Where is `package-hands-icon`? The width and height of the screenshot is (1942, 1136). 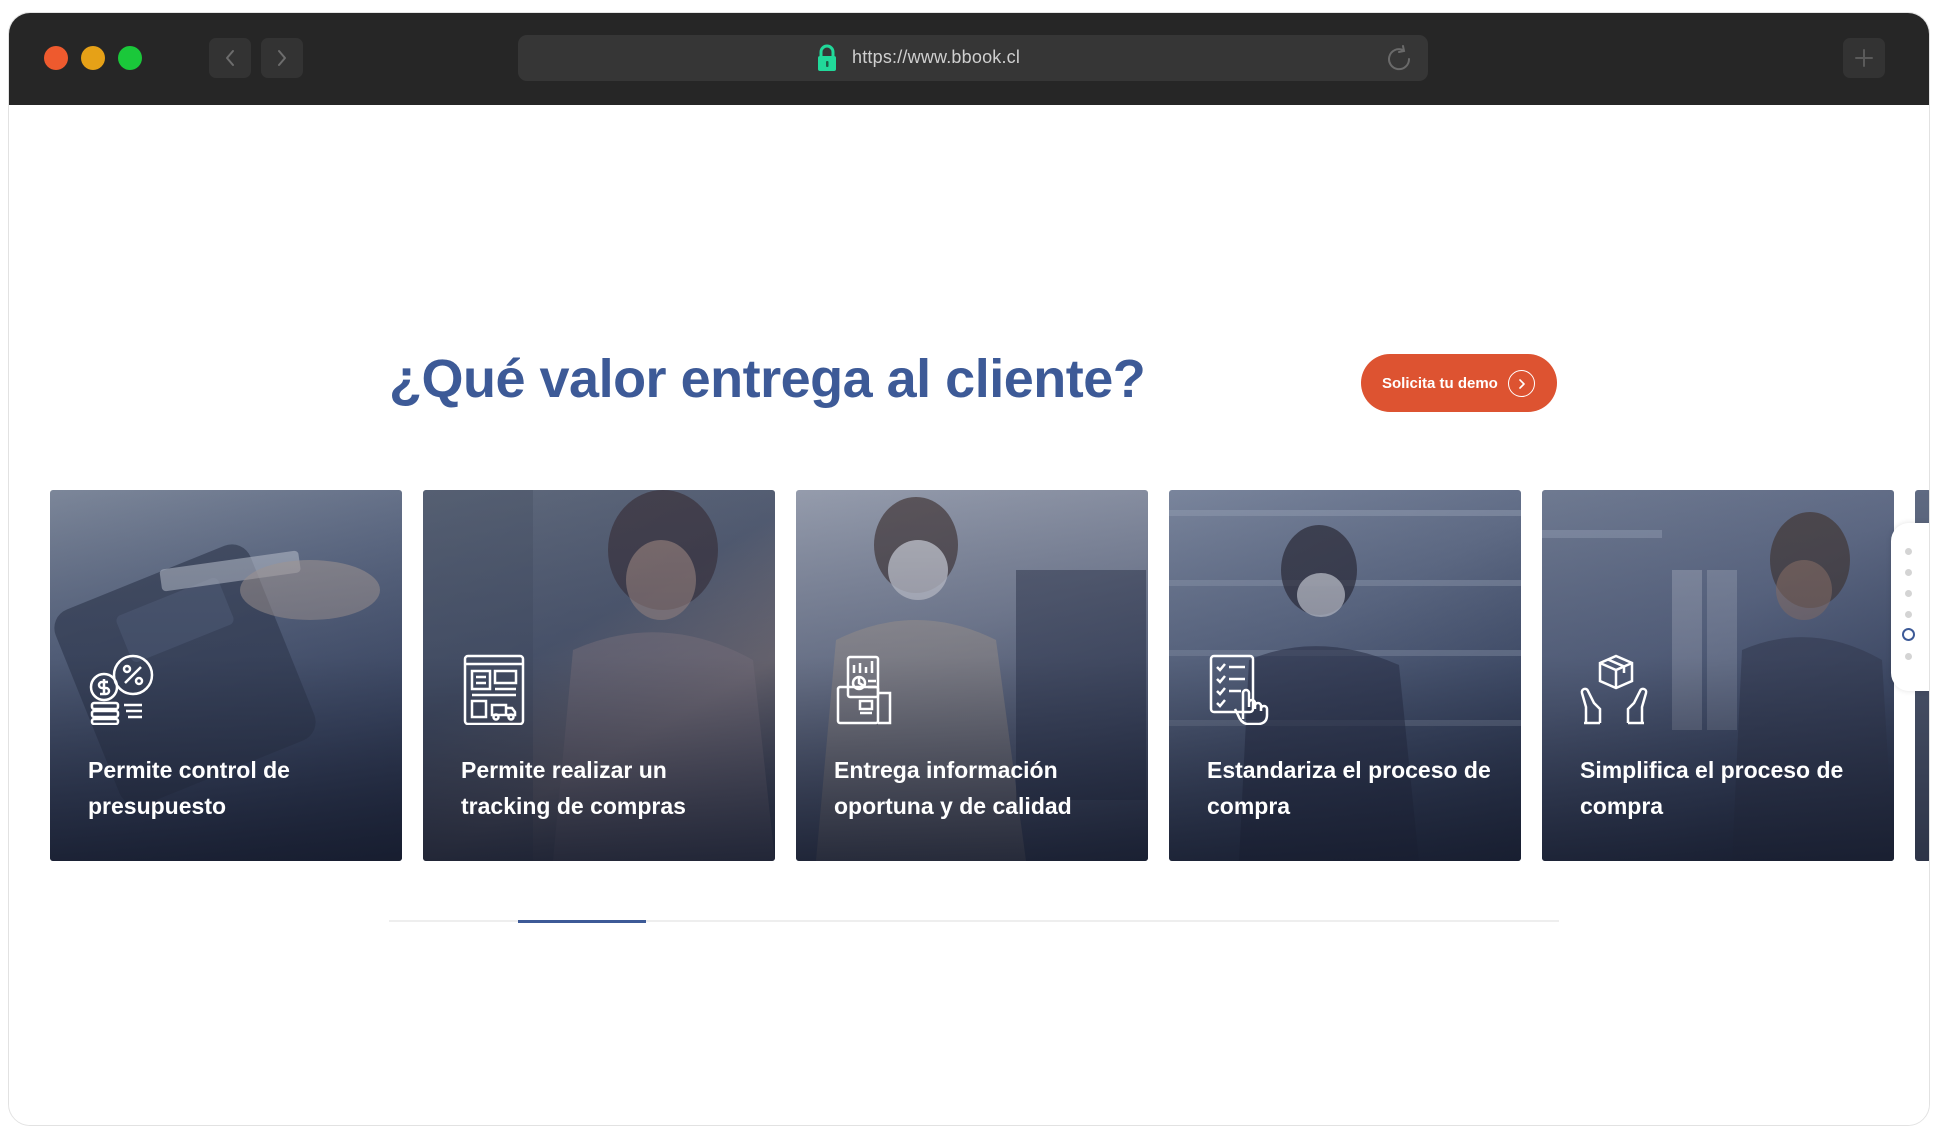
package-hands-icon is located at coordinates (1614, 689).